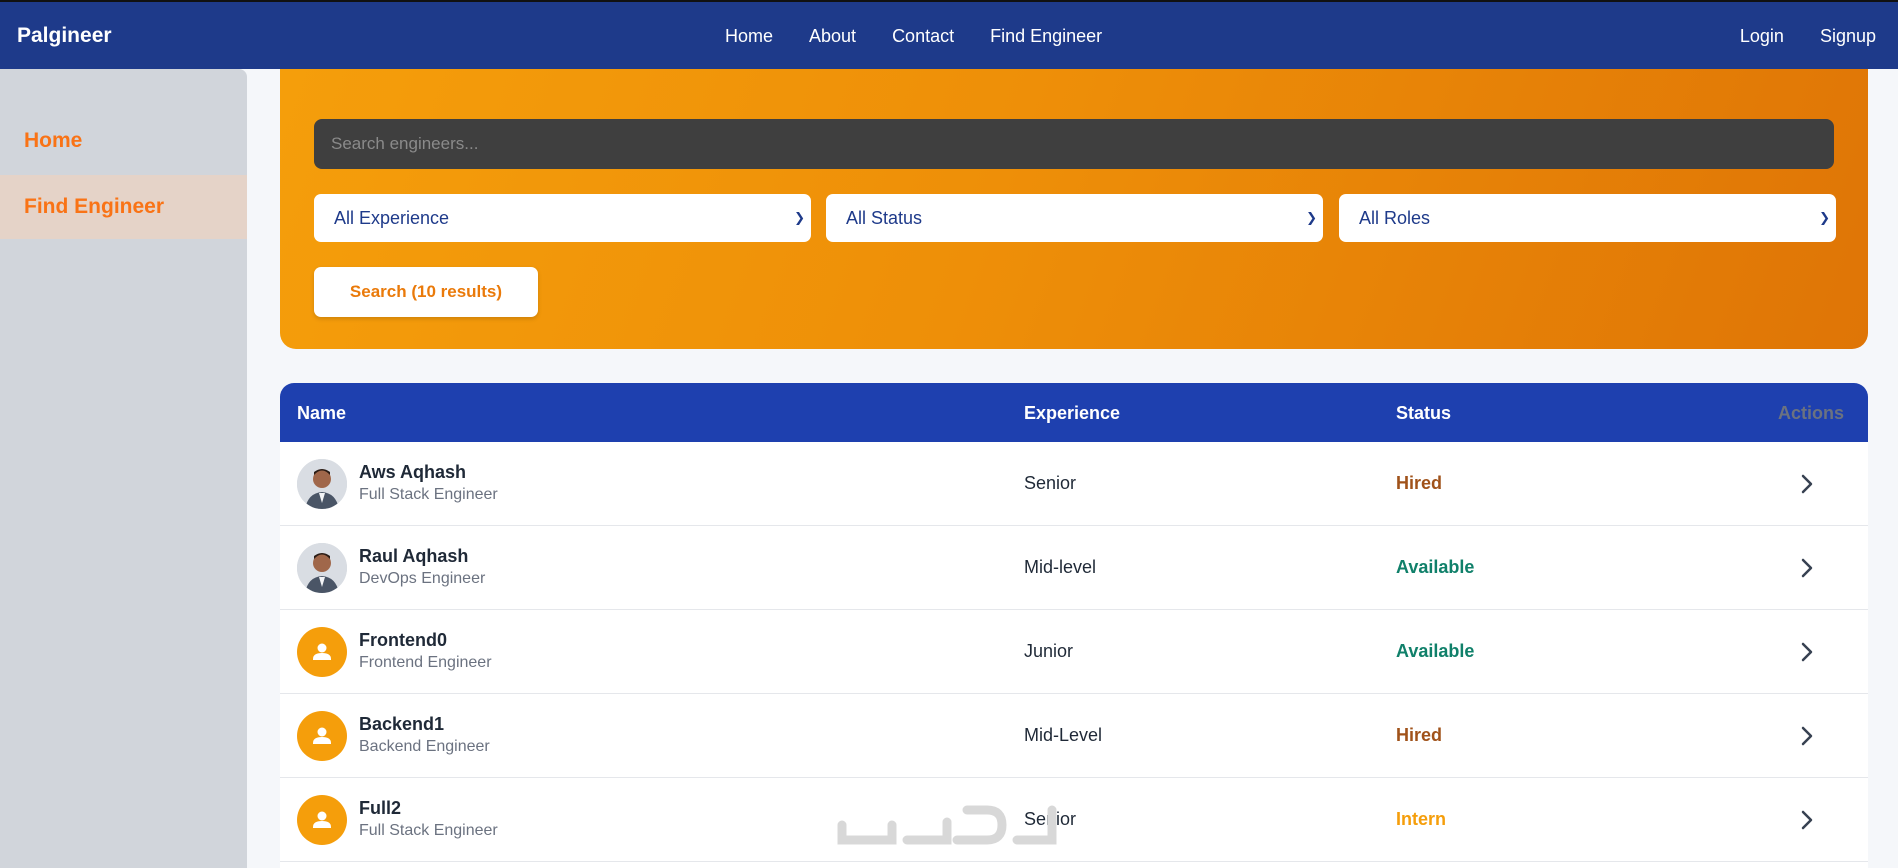 Image resolution: width=1898 pixels, height=868 pixels. What do you see at coordinates (1808, 36) in the screenshot?
I see `auth-nav: Login Signup` at bounding box center [1808, 36].